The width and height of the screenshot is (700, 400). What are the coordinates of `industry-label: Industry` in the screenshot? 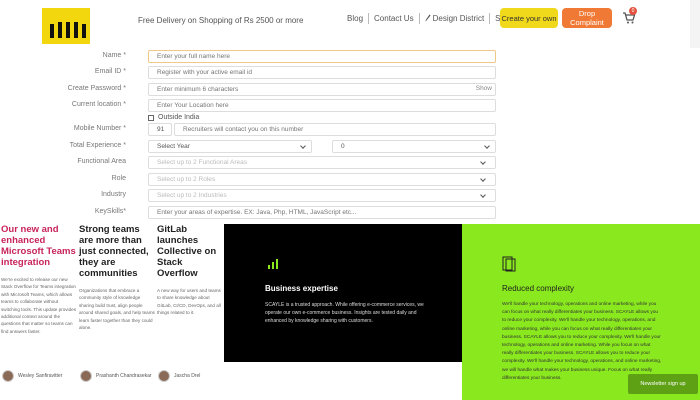 It's located at (113, 194).